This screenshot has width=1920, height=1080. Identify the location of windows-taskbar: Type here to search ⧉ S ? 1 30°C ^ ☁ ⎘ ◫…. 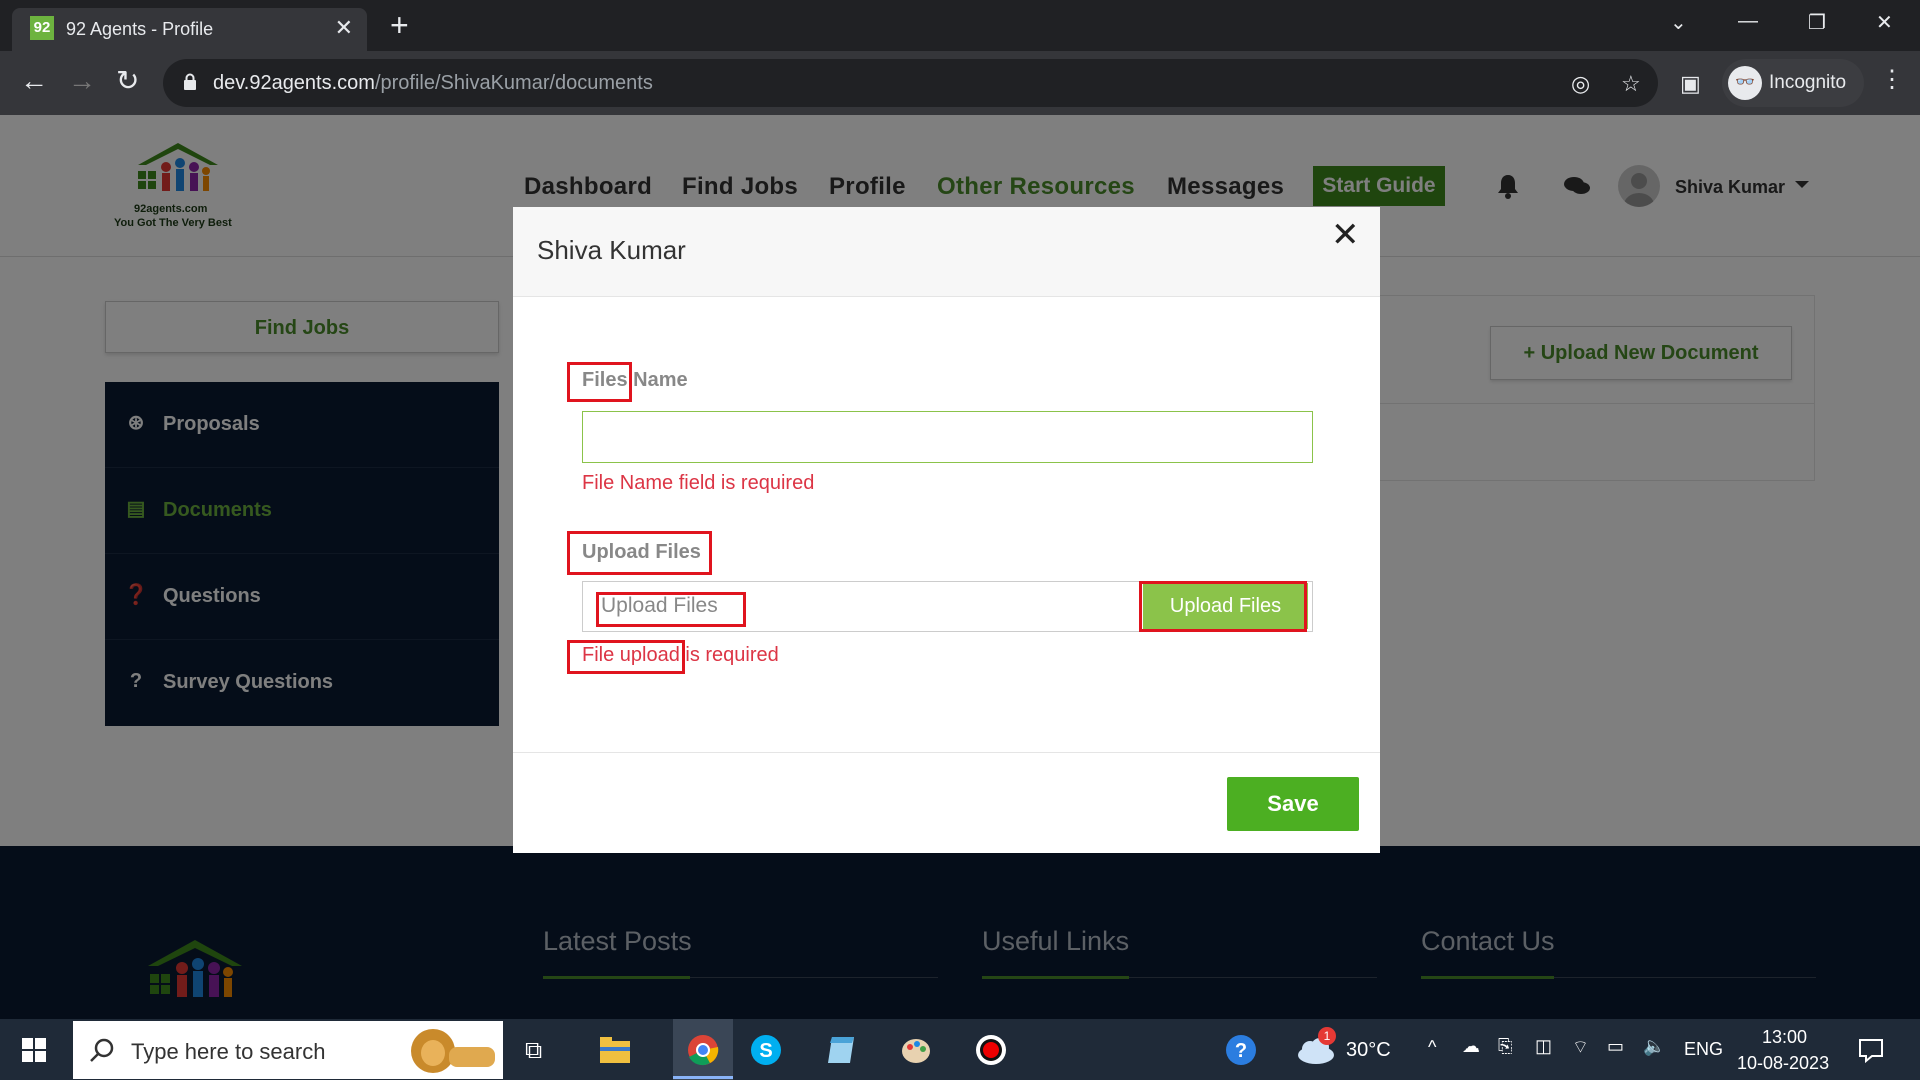
(960, 1049).